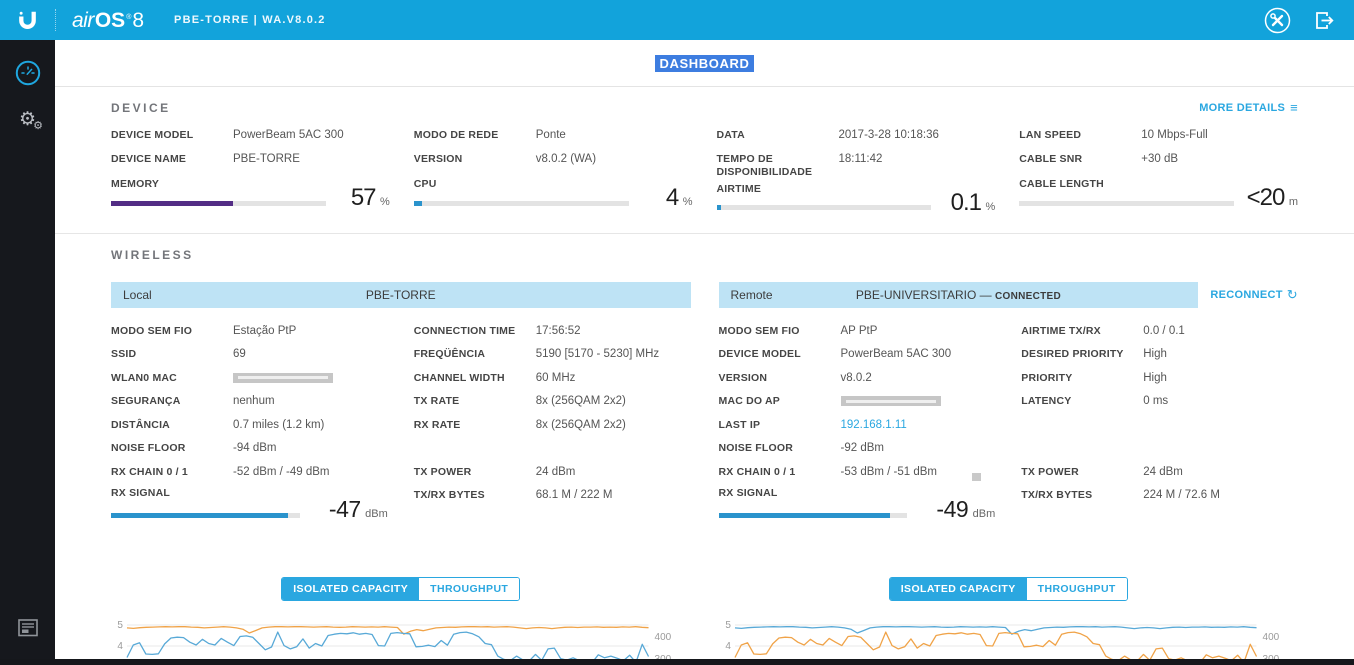 This screenshot has width=1354, height=665. Describe the element at coordinates (663, 637) in the screenshot. I see `svg-text: 400` at that location.